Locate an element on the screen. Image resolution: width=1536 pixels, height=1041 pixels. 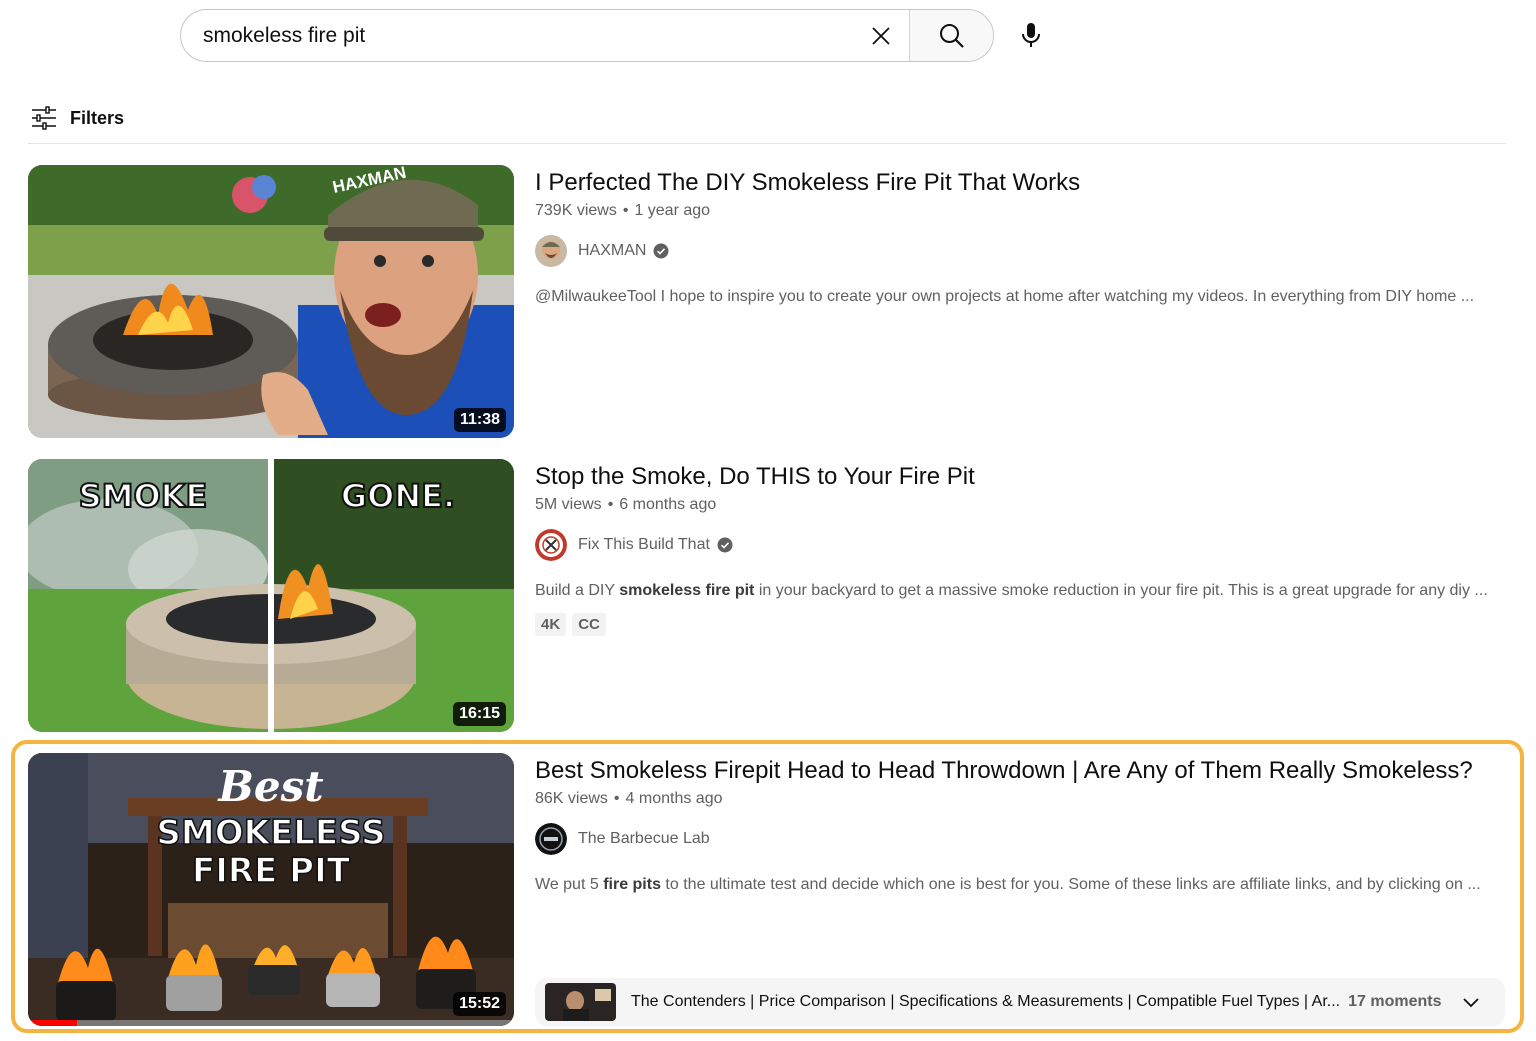
channel-link: The Barbecue Lab is located at coordinates (1020, 839).